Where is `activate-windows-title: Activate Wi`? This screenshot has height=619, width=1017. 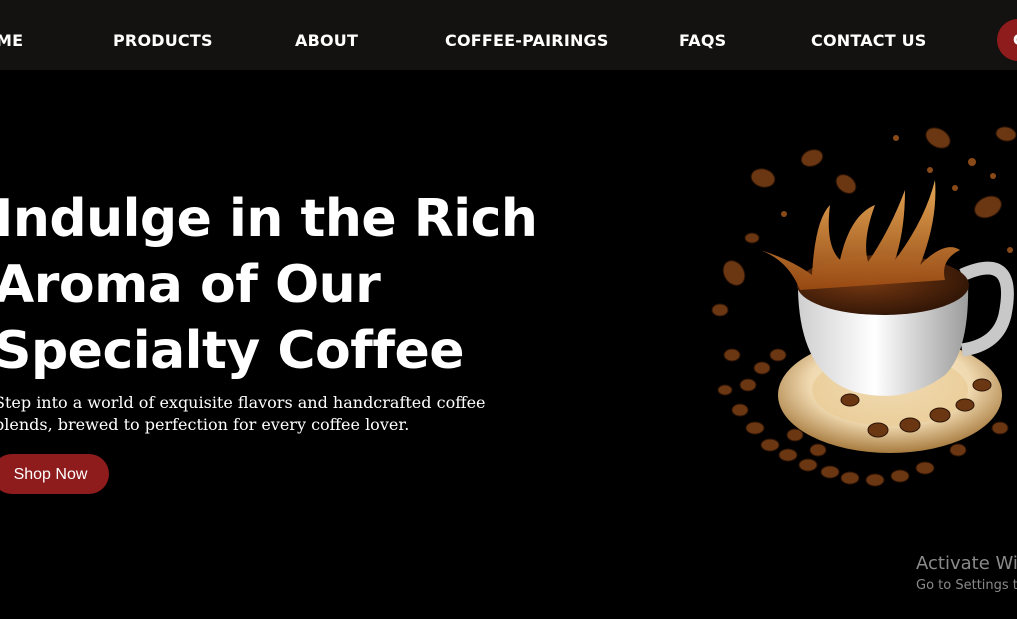 activate-windows-title: Activate Wi is located at coordinates (966, 563).